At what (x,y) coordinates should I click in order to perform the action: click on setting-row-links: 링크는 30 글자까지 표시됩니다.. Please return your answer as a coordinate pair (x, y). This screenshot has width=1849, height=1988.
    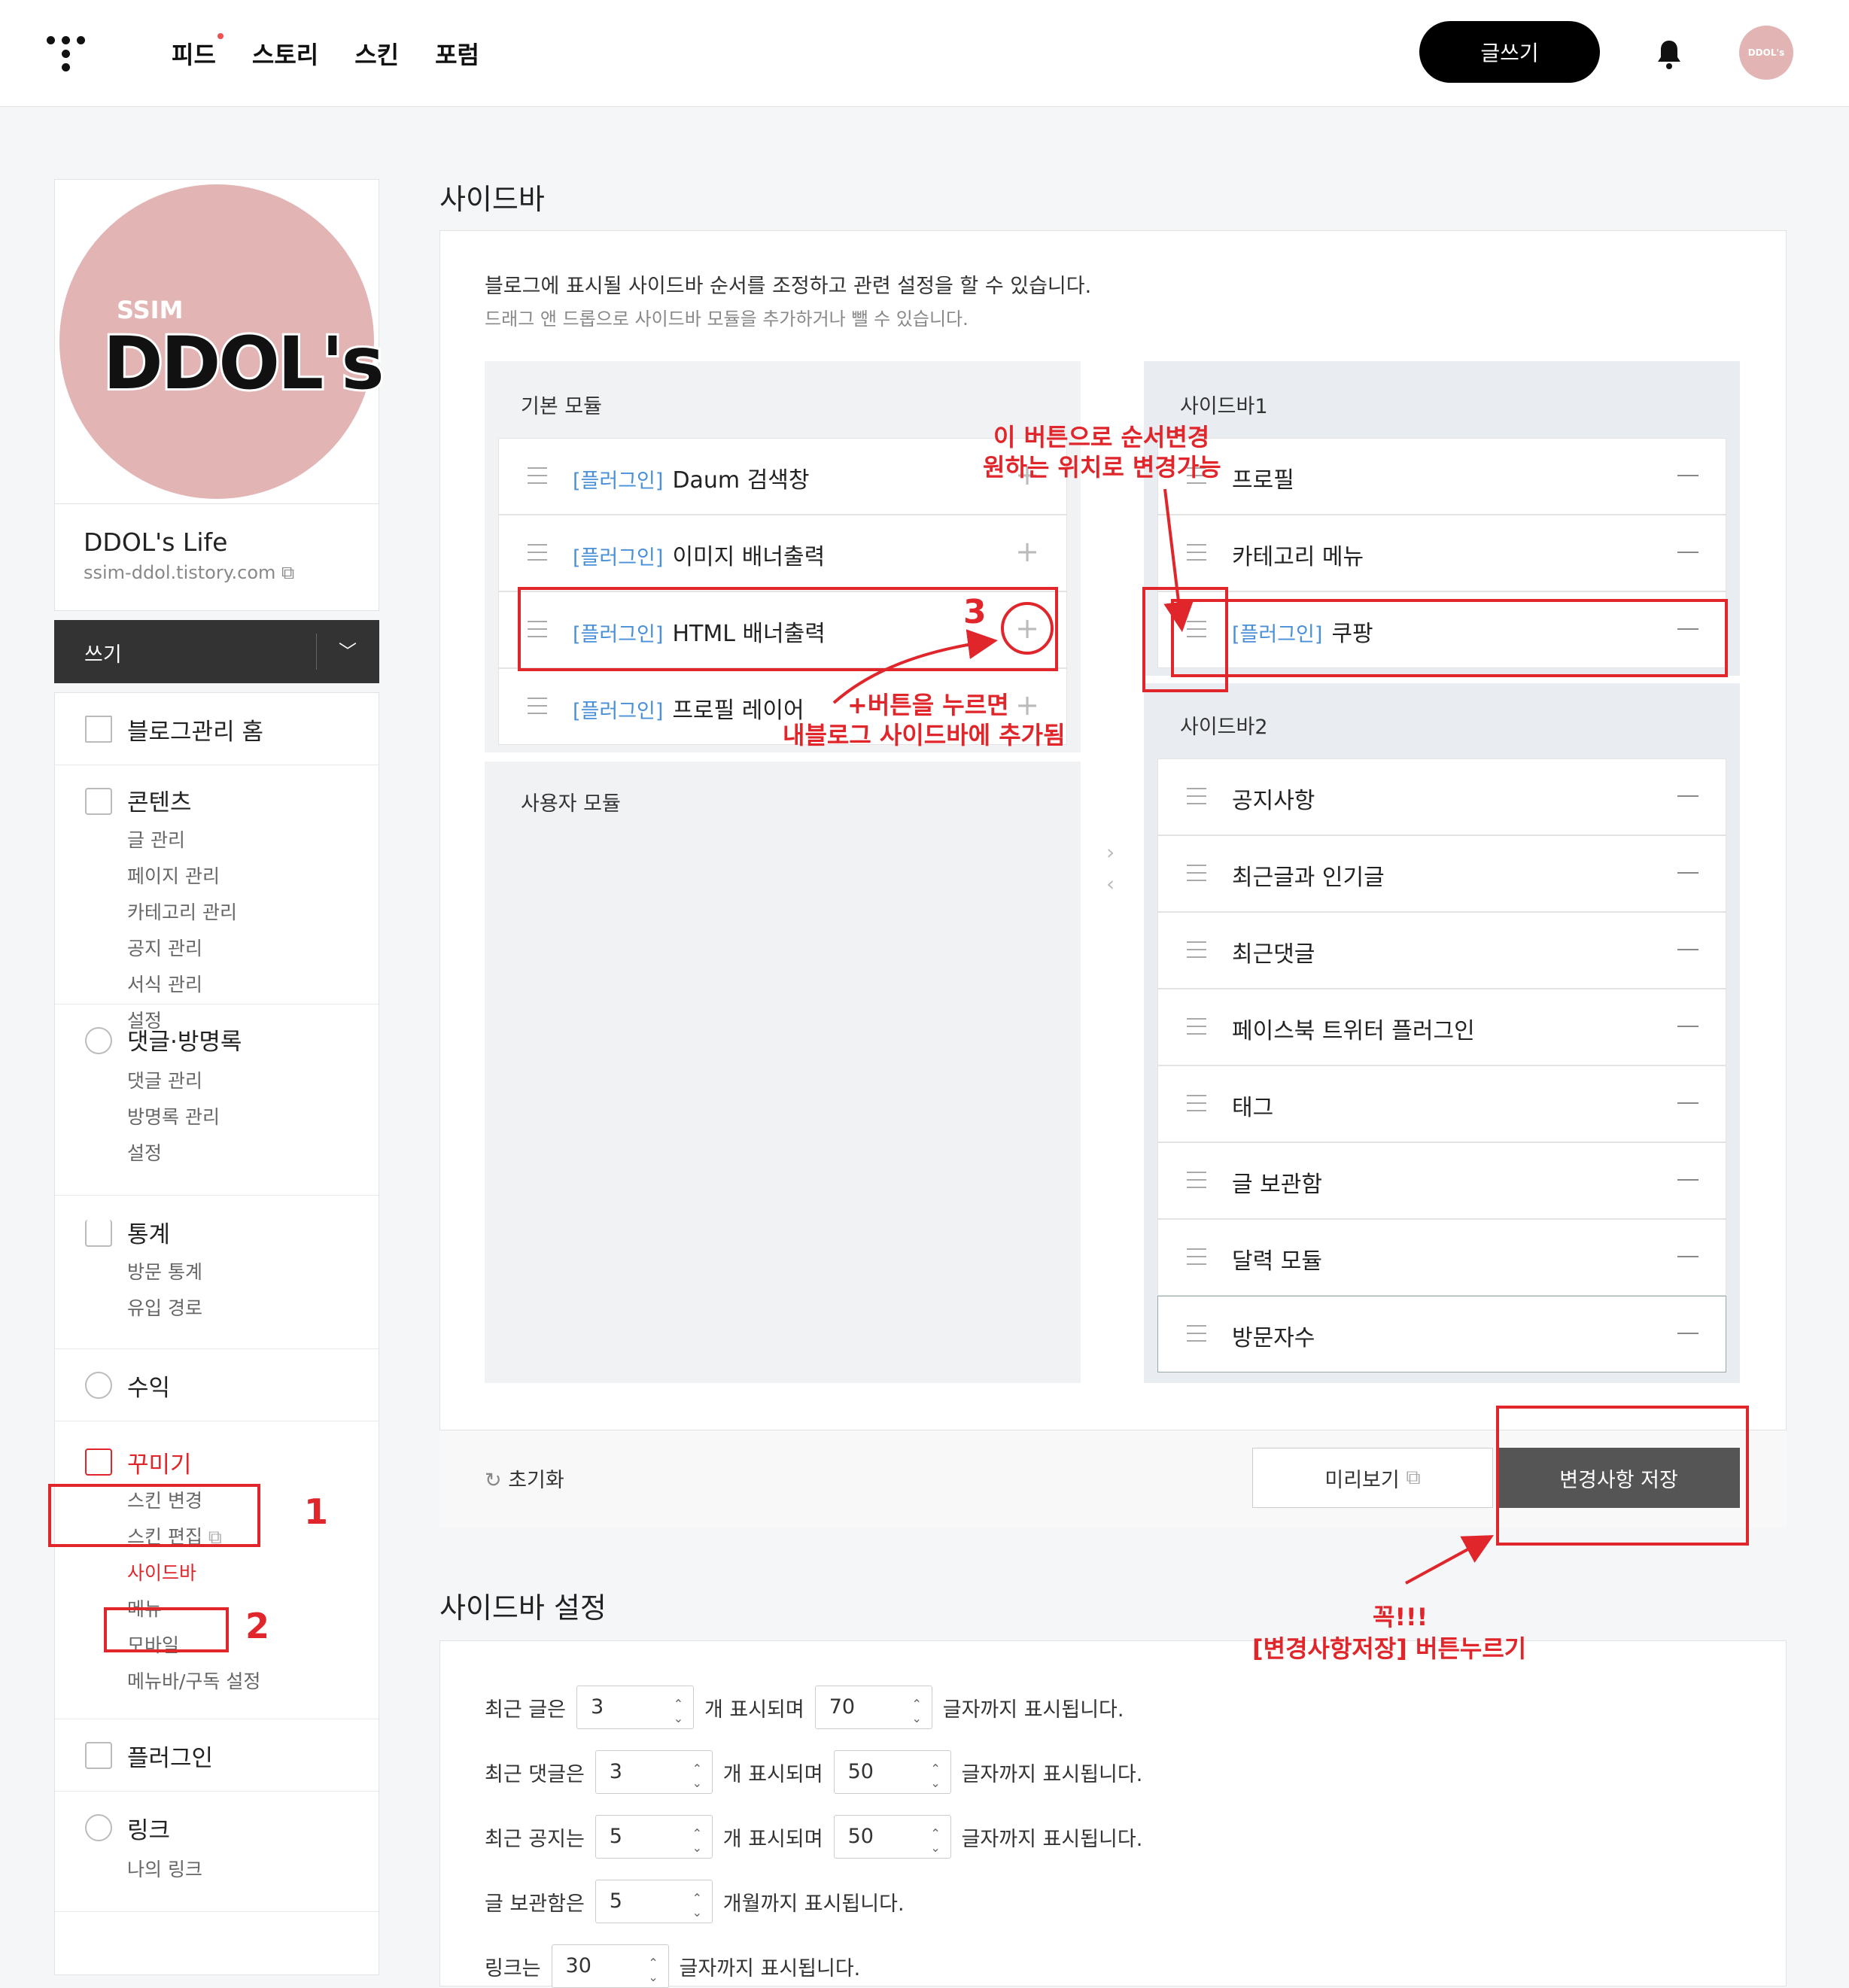
    Looking at the image, I should click on (672, 1966).